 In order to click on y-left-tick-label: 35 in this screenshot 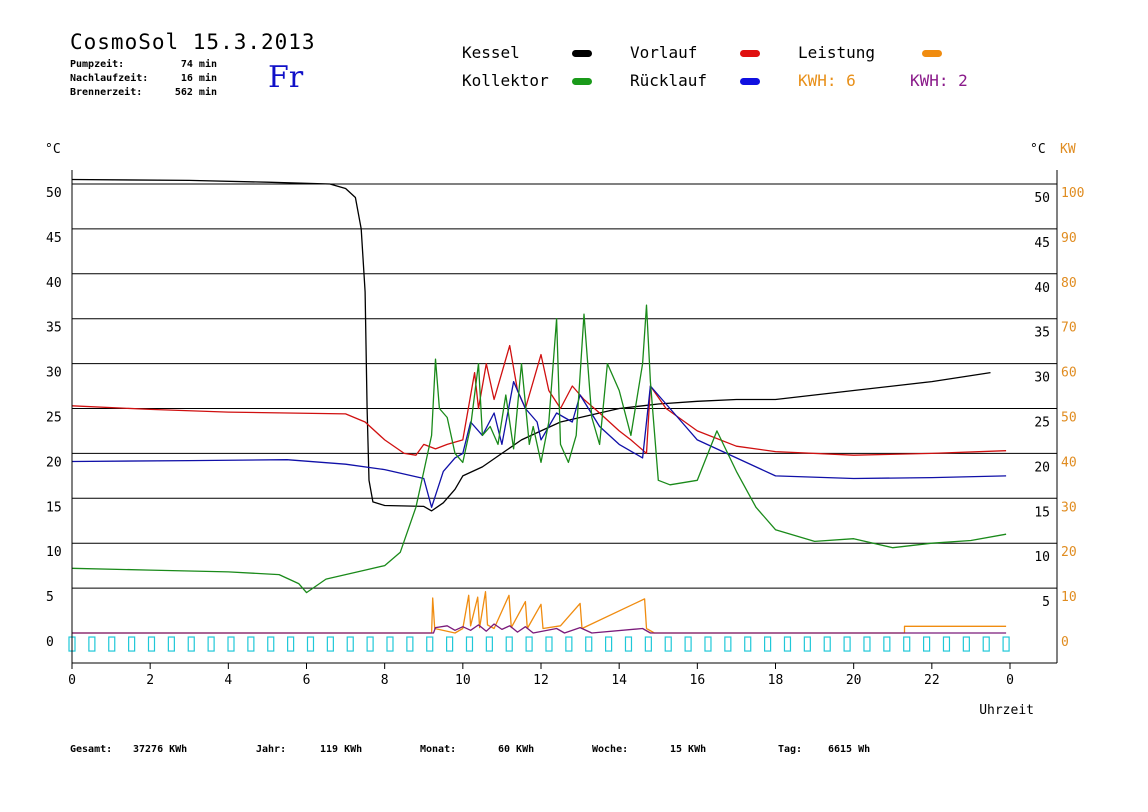, I will do `click(54, 328)`.